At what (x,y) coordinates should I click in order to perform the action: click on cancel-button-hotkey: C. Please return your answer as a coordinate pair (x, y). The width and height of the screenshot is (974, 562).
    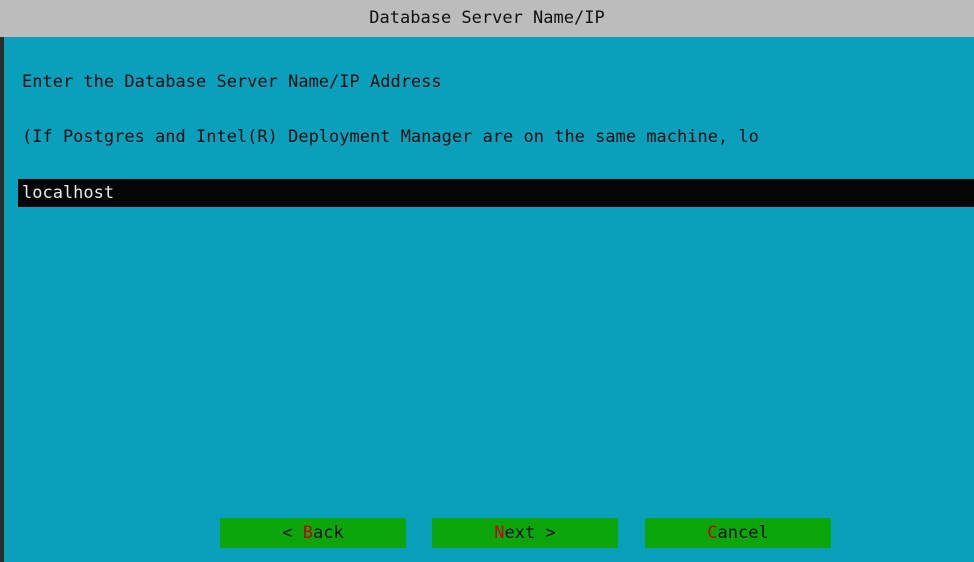
    Looking at the image, I should click on (712, 533).